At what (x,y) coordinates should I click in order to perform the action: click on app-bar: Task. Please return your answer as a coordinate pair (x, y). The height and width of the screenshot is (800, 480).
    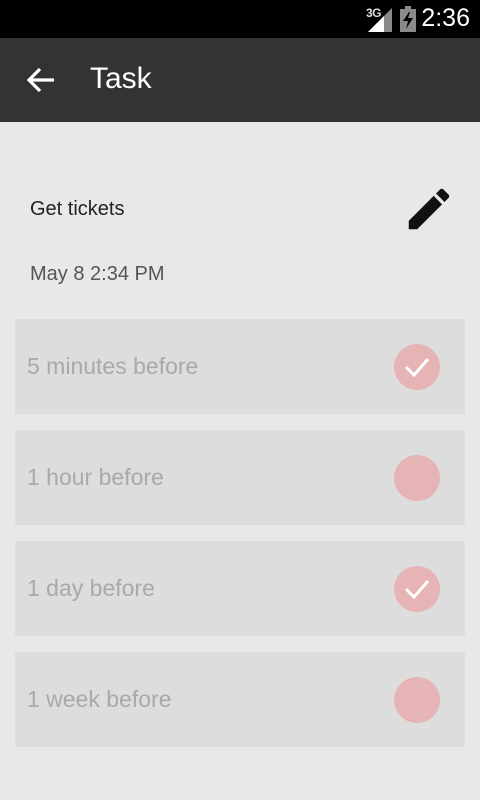
    Looking at the image, I should click on (240, 80).